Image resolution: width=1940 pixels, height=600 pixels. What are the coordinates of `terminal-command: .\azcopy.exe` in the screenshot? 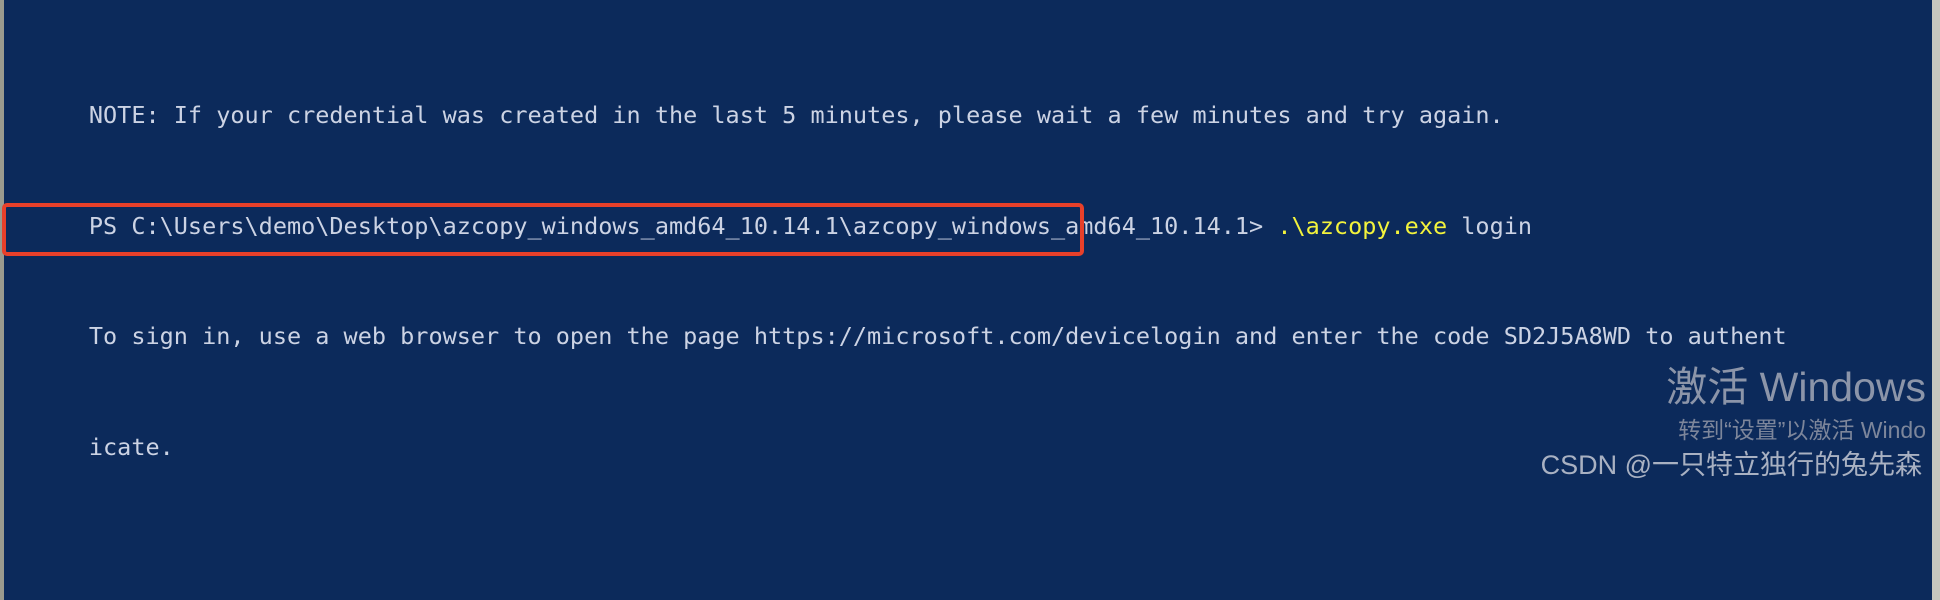 It's located at (1362, 225).